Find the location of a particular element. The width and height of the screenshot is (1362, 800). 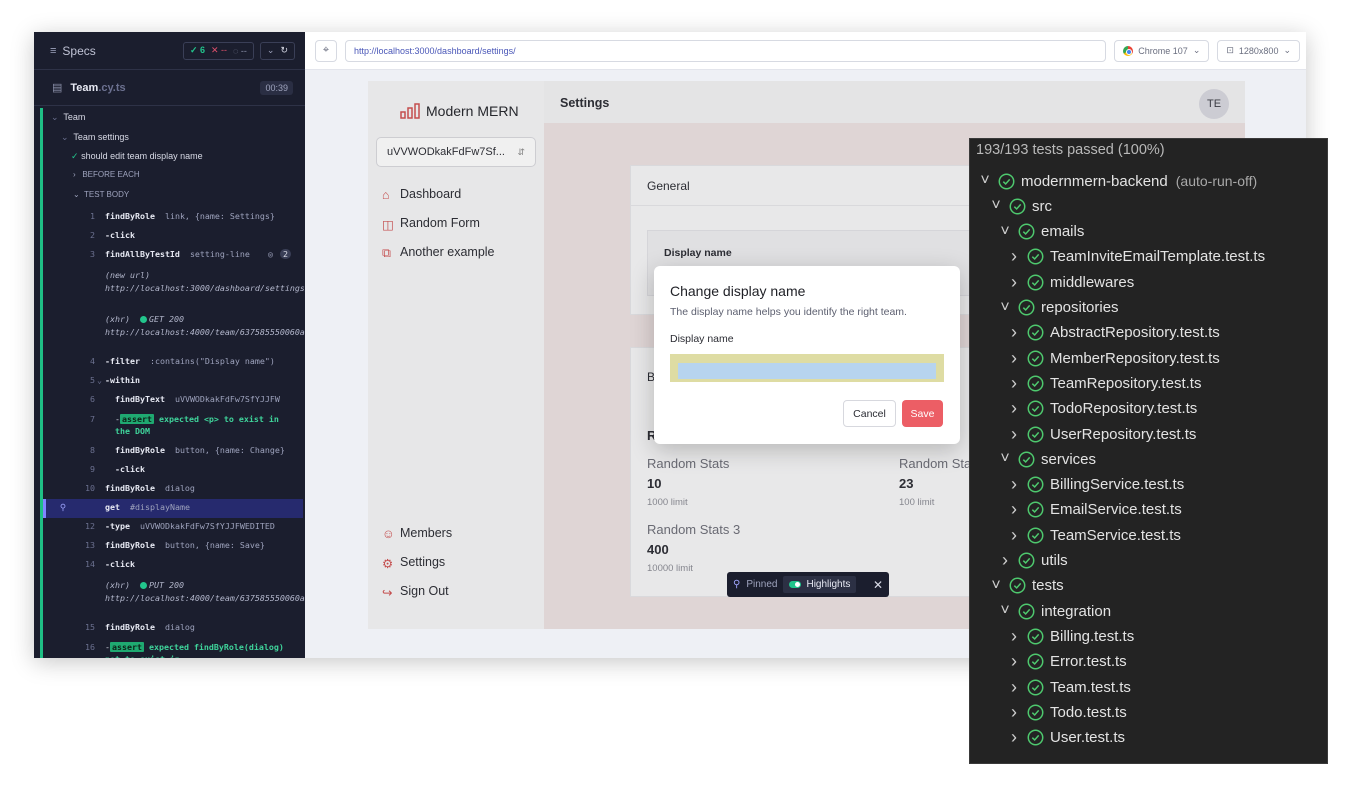

test-item-label: Error.test.ts is located at coordinates (1088, 662).